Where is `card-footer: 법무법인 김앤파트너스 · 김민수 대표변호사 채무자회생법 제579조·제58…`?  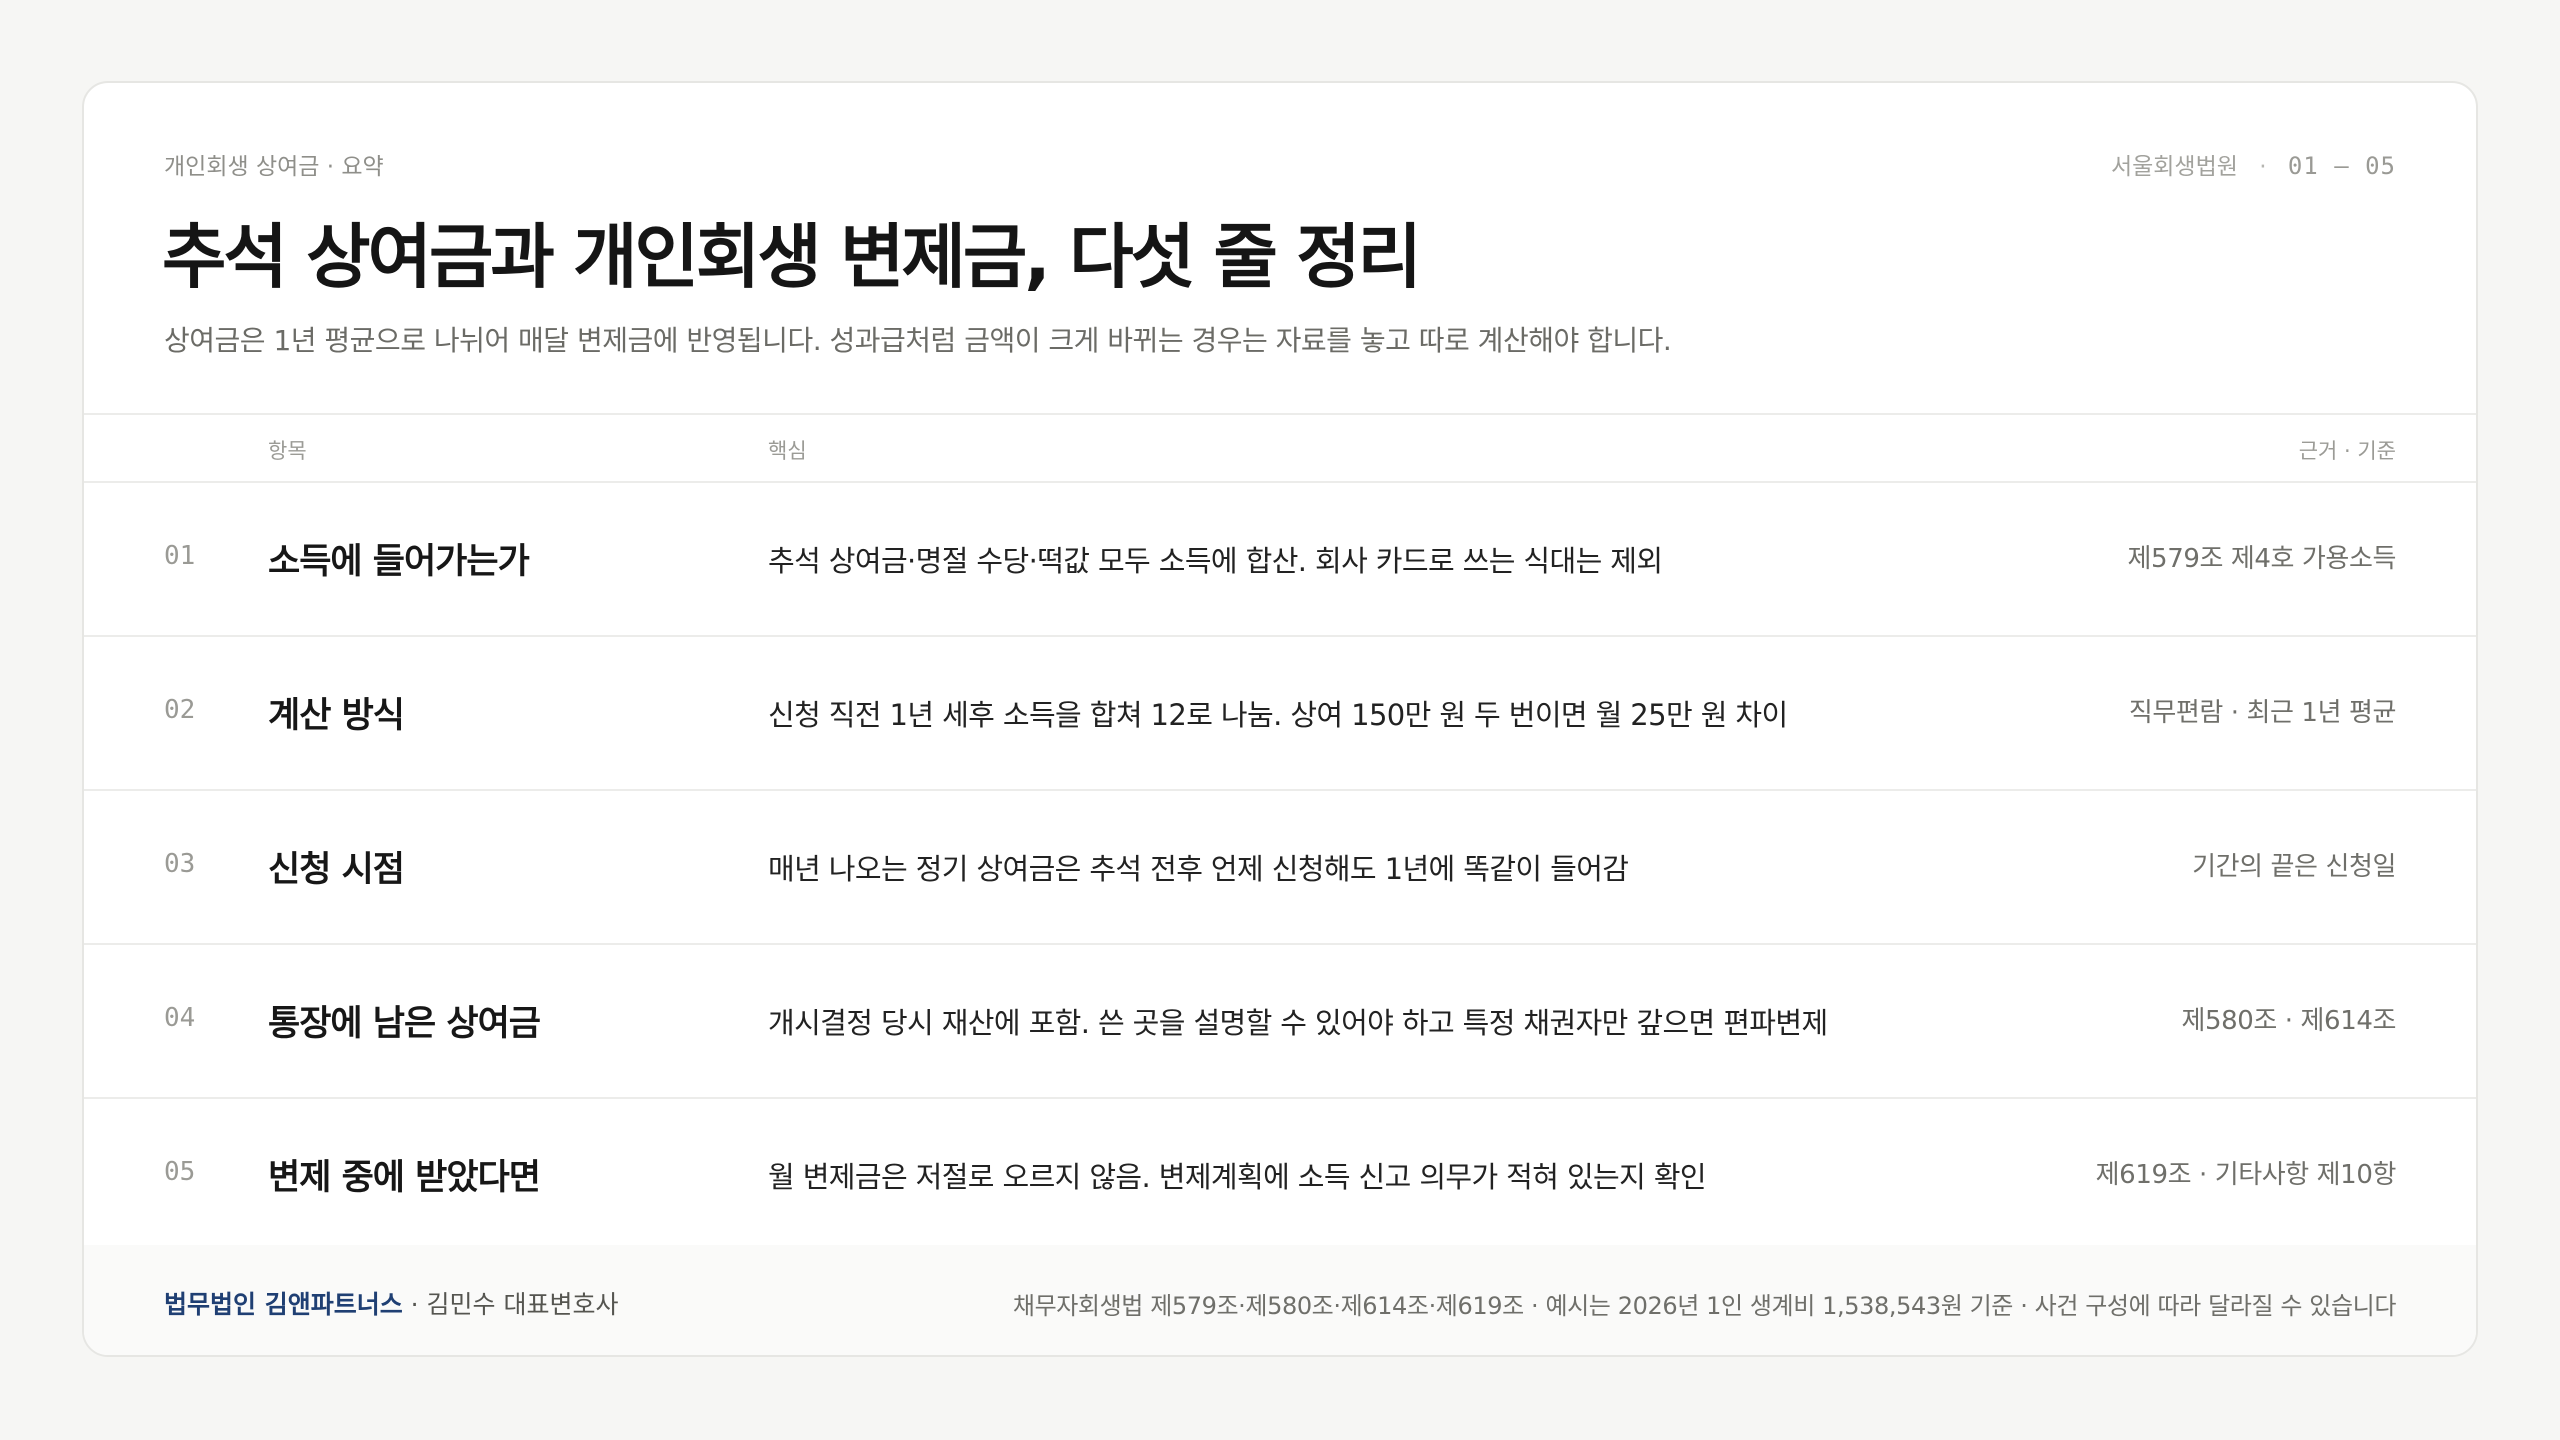 card-footer: 법무법인 김앤파트너스 · 김민수 대표변호사 채무자회생법 제579조·제58… is located at coordinates (1280, 1300).